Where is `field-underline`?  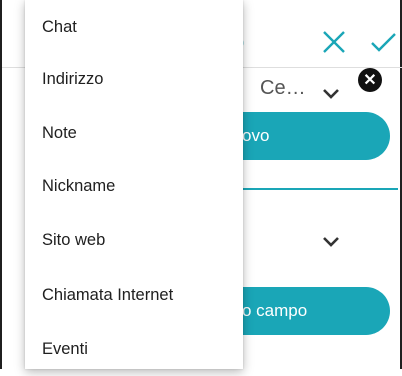 field-underline is located at coordinates (316, 189).